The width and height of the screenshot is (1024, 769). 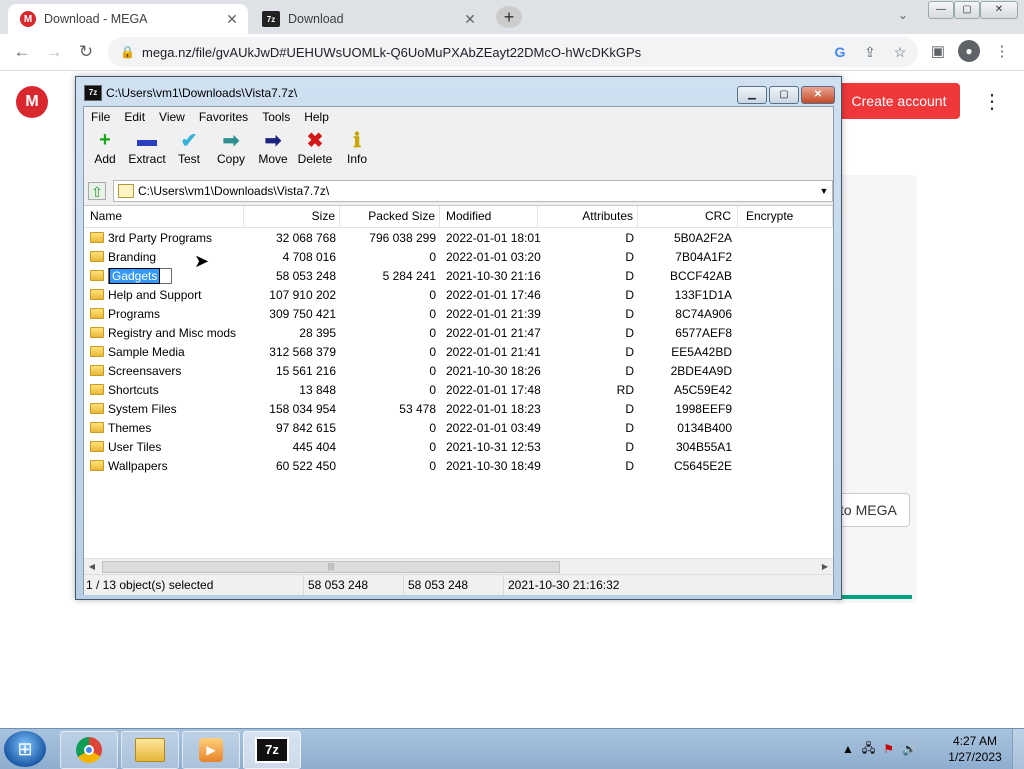 What do you see at coordinates (975, 757) in the screenshot?
I see `clock-date: 1/27/2023` at bounding box center [975, 757].